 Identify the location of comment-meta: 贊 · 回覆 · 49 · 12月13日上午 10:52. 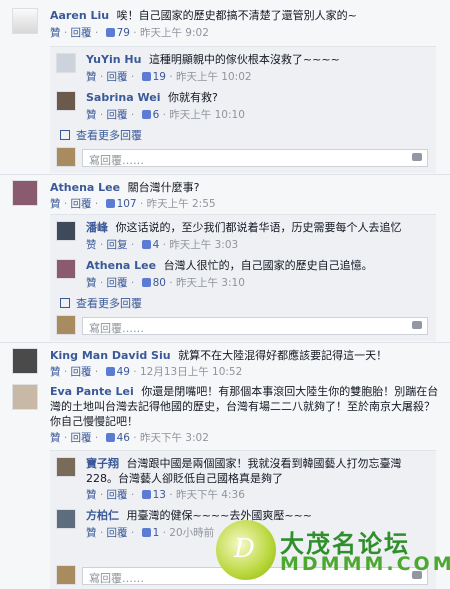
(146, 372).